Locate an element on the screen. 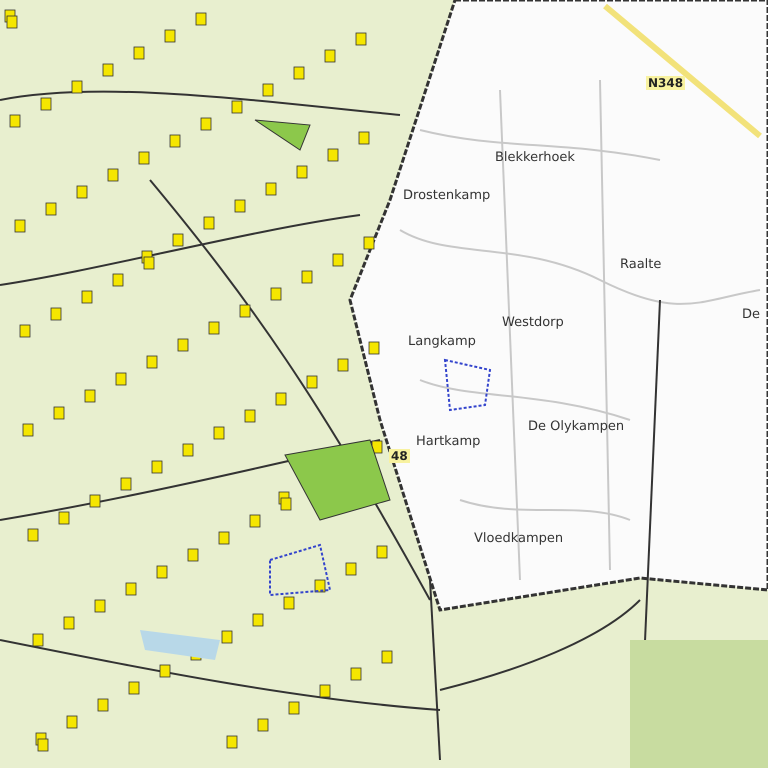 The image size is (768, 768). place-label: De is located at coordinates (751, 314).